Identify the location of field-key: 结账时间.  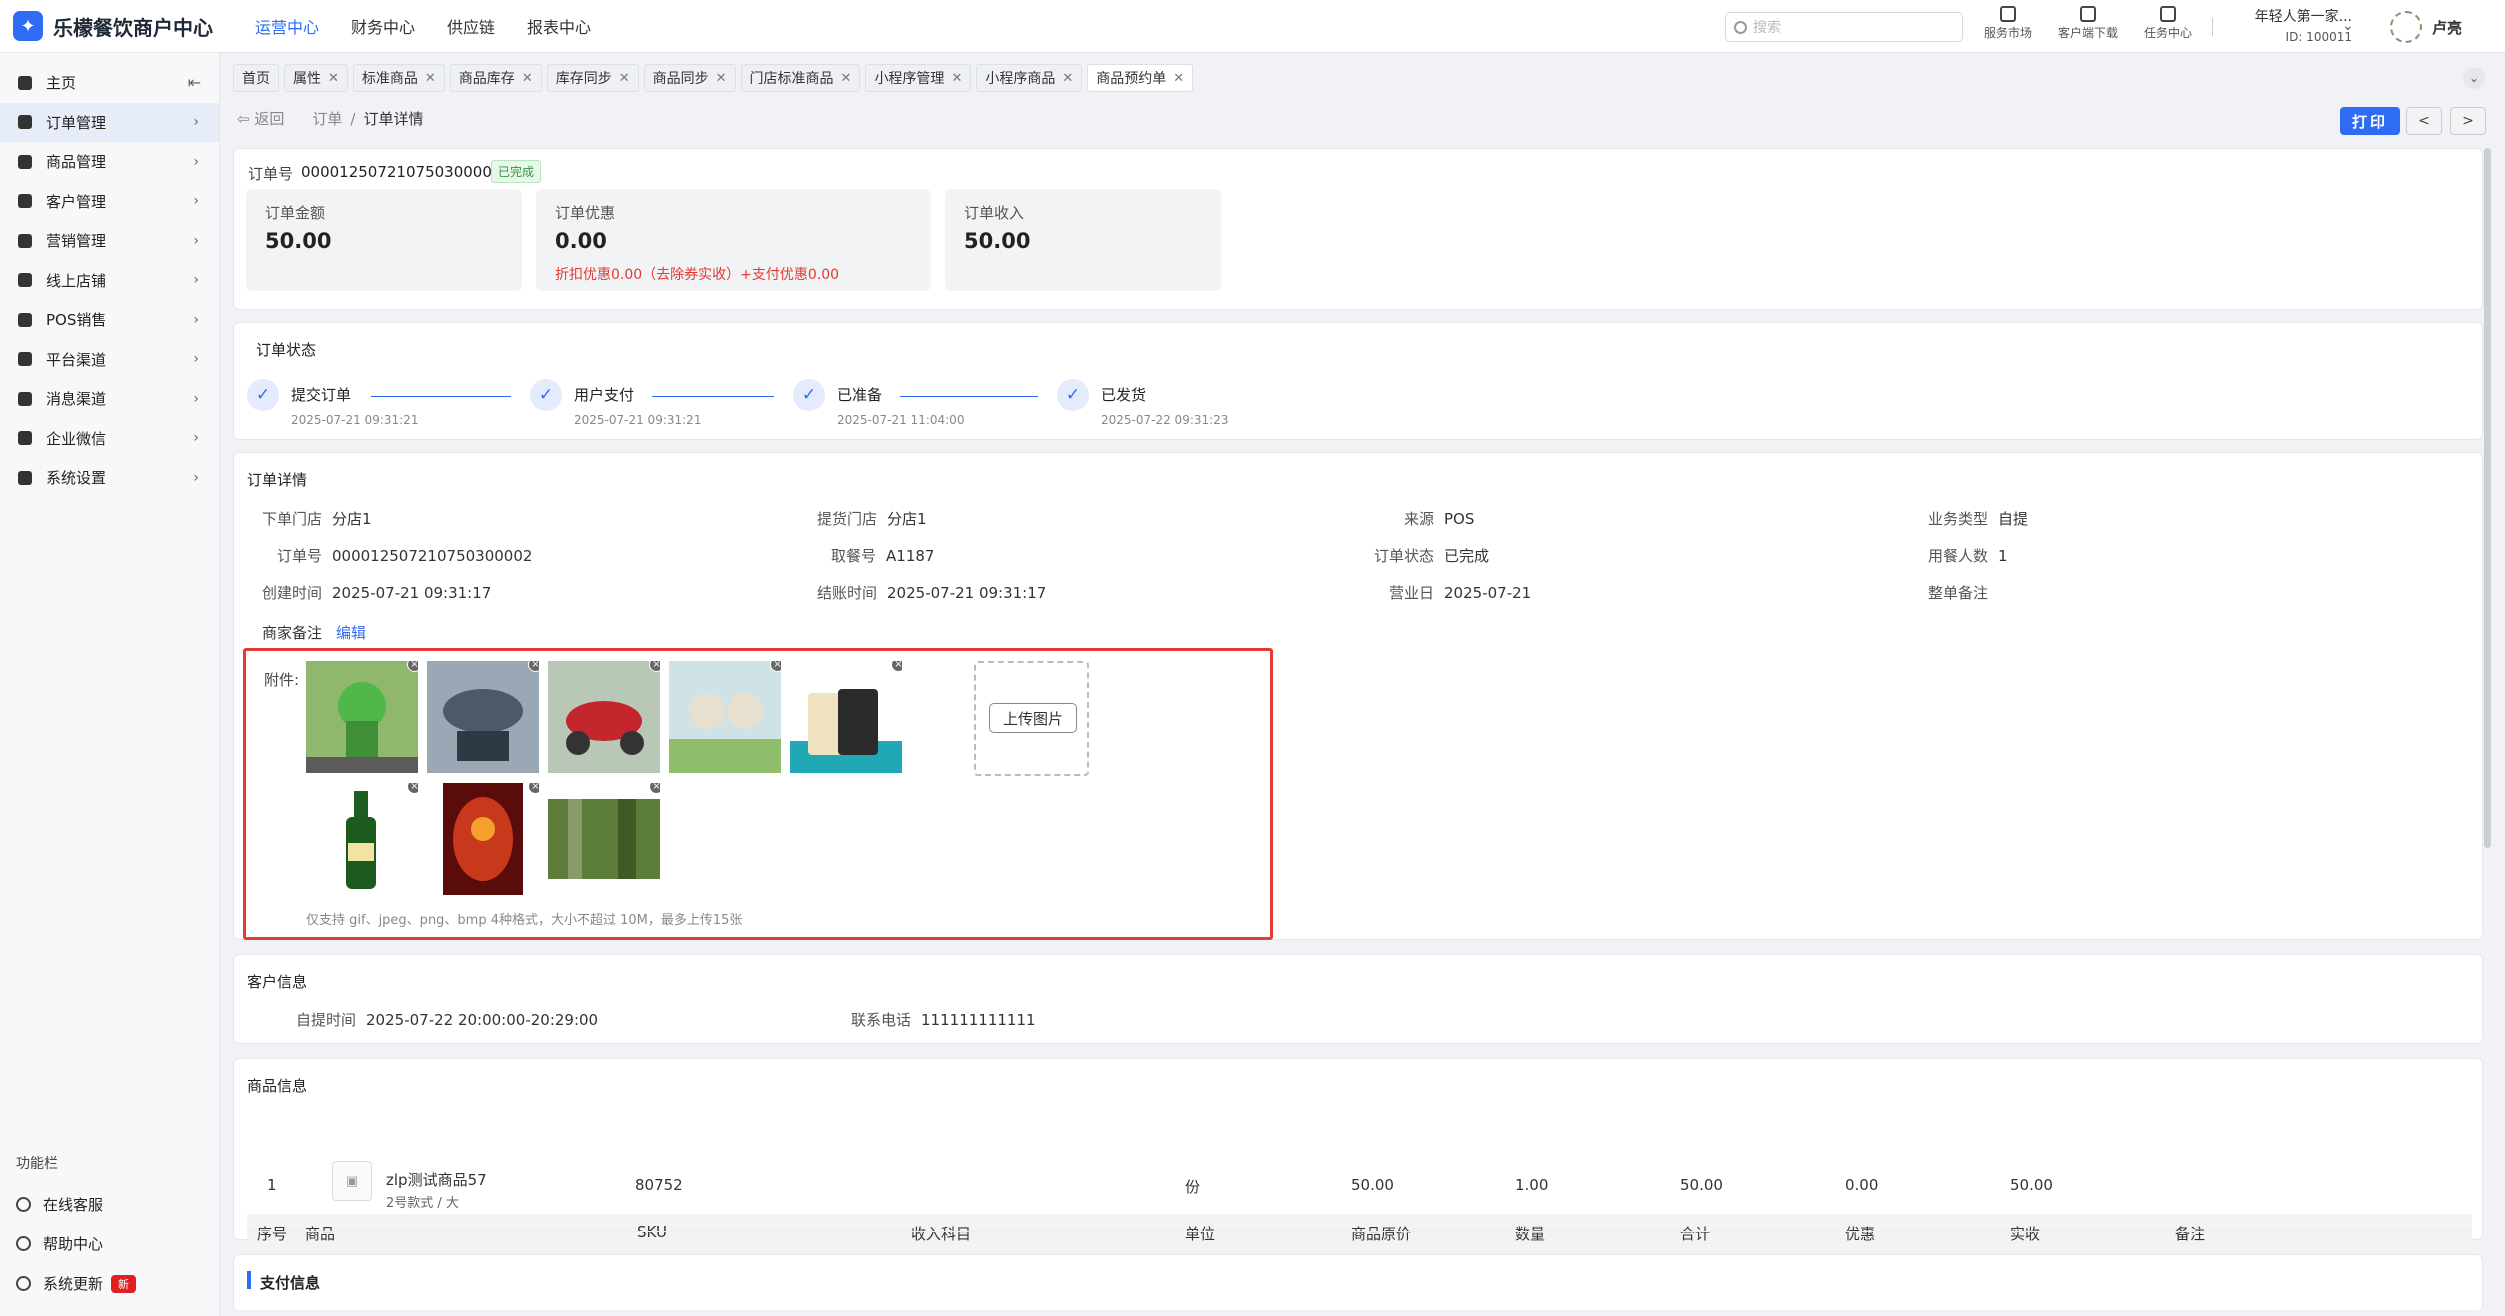
(847, 593).